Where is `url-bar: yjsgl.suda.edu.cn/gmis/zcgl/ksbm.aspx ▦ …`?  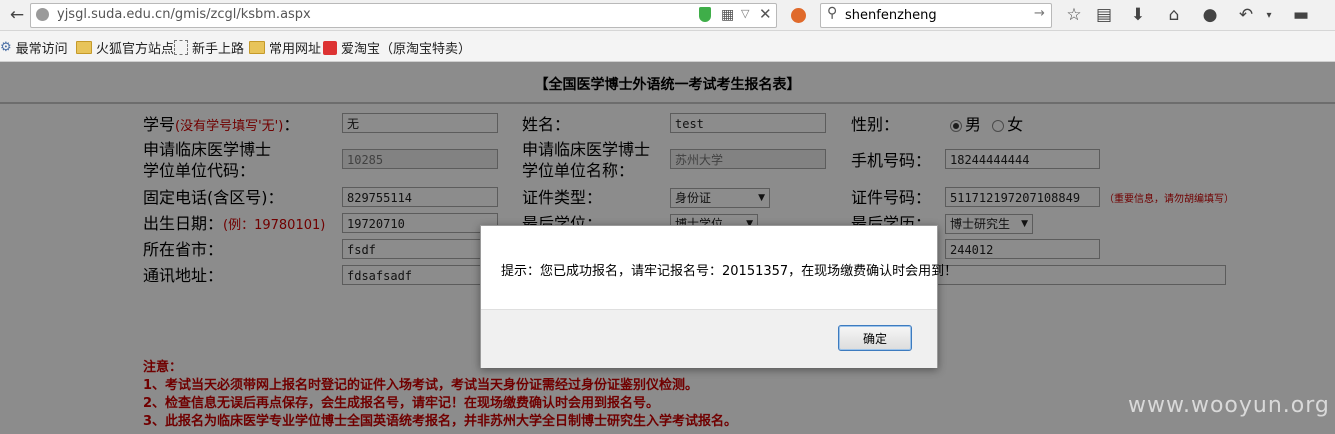
url-bar: yjsgl.suda.edu.cn/gmis/zcgl/ksbm.aspx ▦ … is located at coordinates (403, 15).